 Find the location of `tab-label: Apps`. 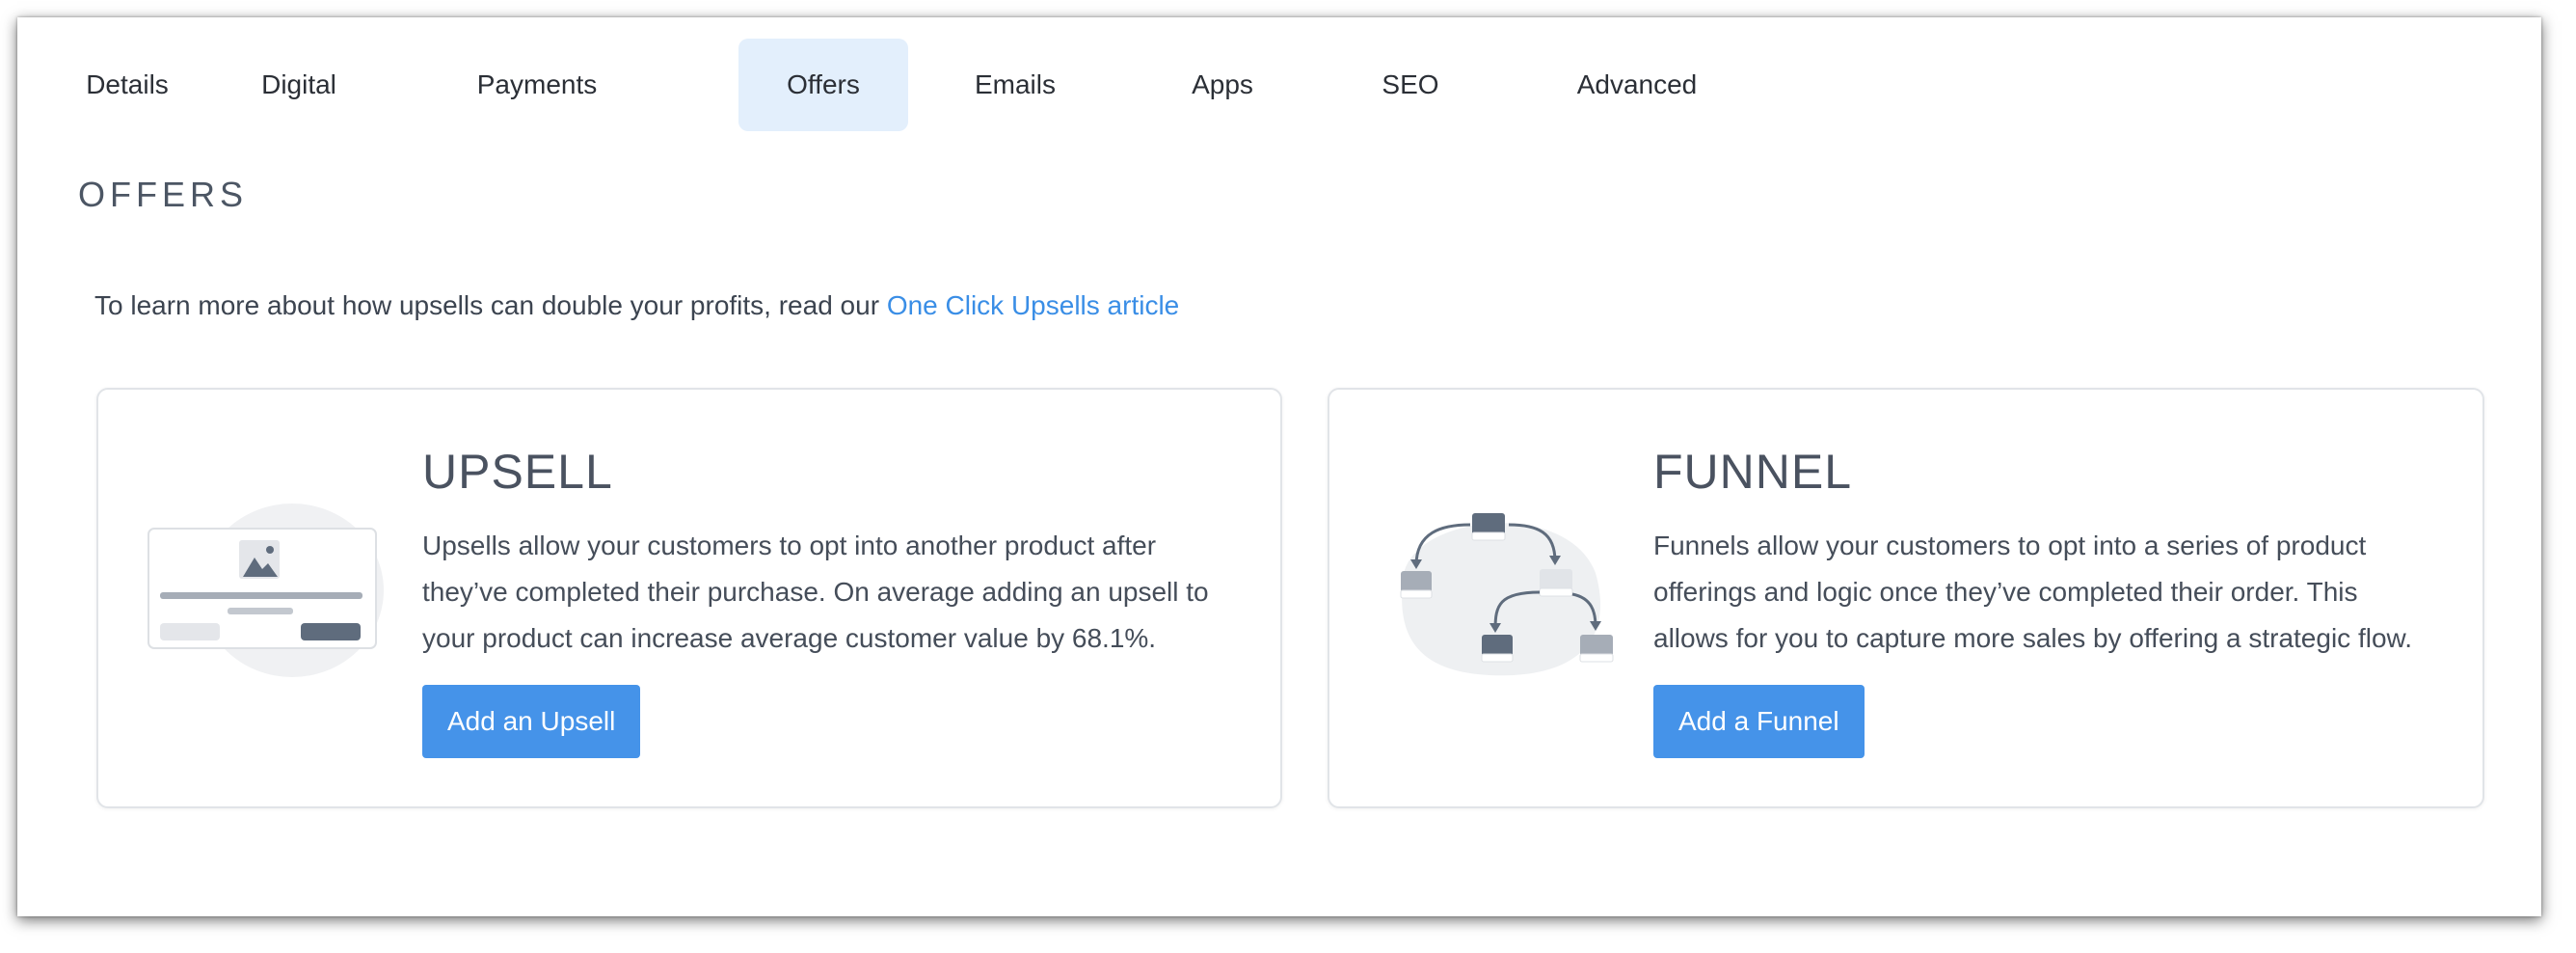

tab-label: Apps is located at coordinates (1223, 84).